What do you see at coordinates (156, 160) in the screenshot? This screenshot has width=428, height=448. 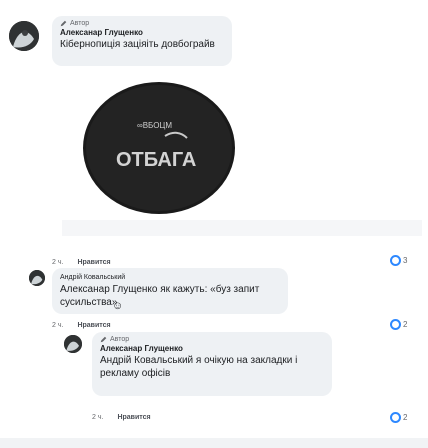 I see `media-text-main: ОТБАГА` at bounding box center [156, 160].